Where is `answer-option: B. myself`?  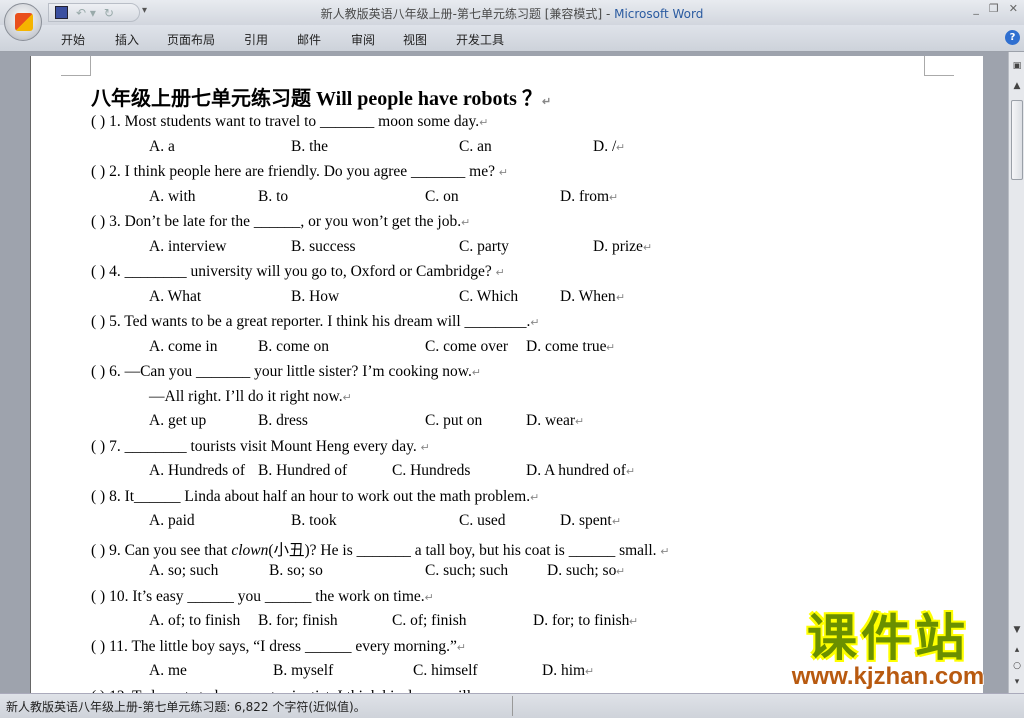
answer-option: B. myself is located at coordinates (303, 670).